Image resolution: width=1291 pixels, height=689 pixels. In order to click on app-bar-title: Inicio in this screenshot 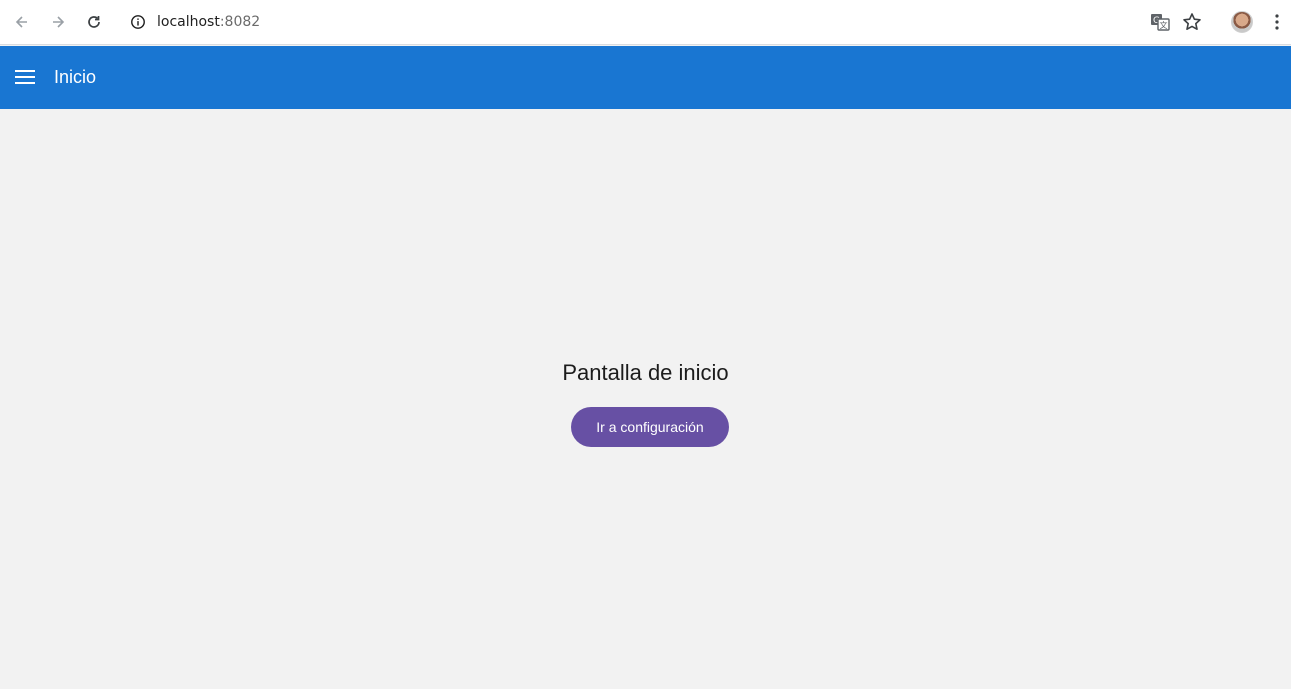, I will do `click(75, 77)`.